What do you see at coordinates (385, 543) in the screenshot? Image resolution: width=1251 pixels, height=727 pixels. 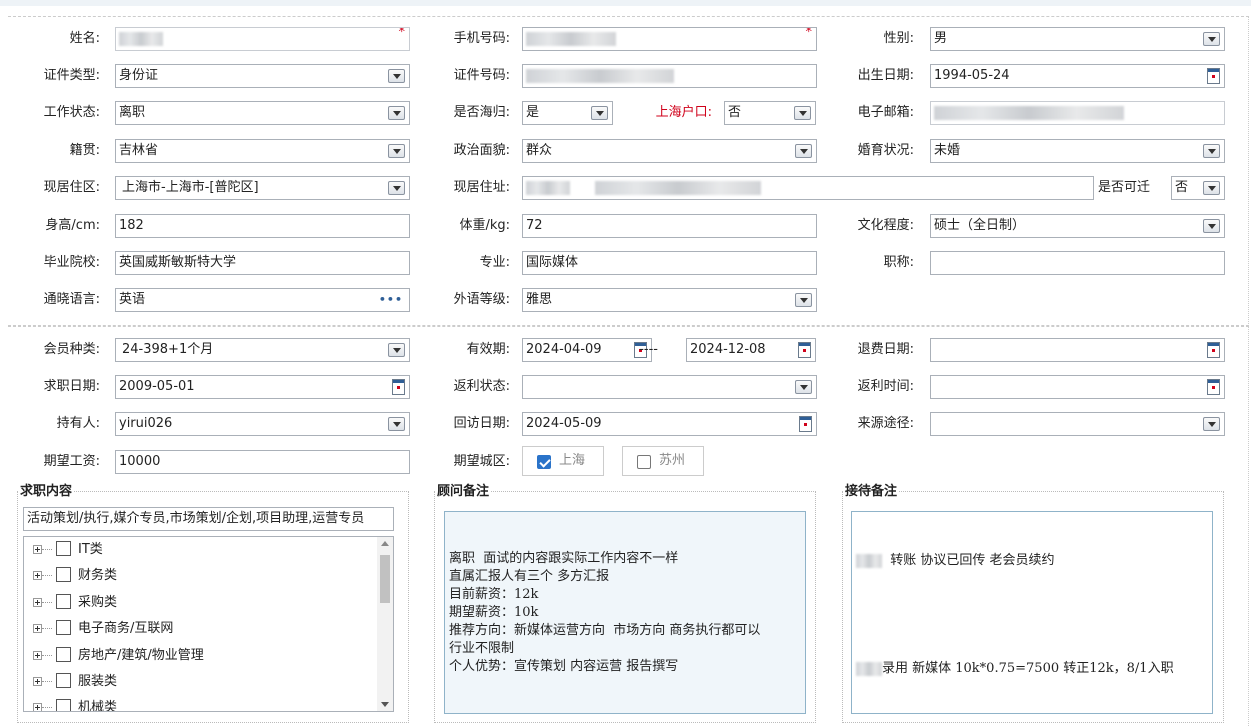 I see `scroll-up-icon` at bounding box center [385, 543].